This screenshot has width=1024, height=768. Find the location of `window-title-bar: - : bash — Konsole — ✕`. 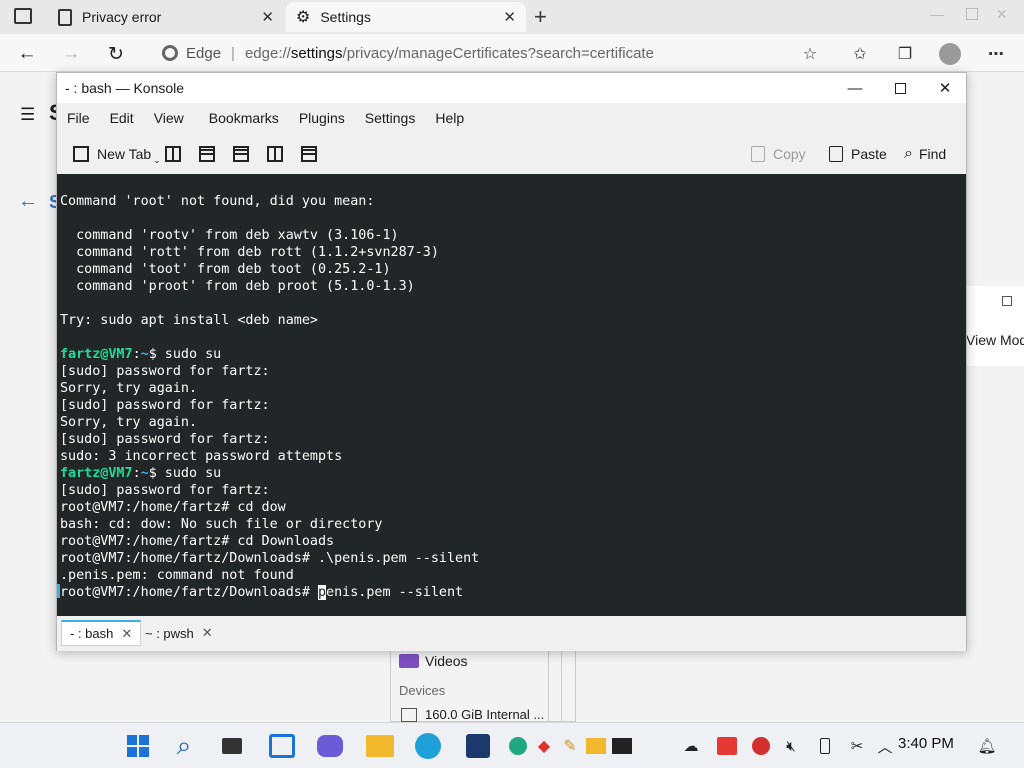

window-title-bar: - : bash — Konsole — ✕ is located at coordinates (511, 88).